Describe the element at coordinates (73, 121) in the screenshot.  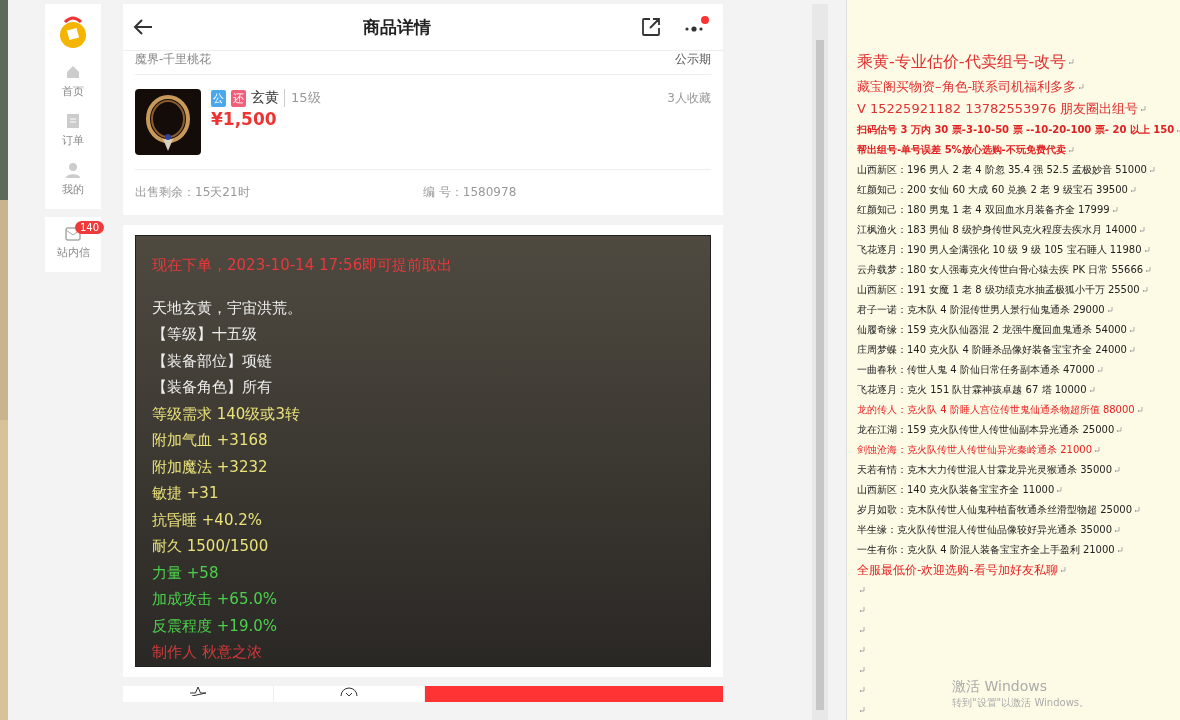
I see `document-icon` at that location.